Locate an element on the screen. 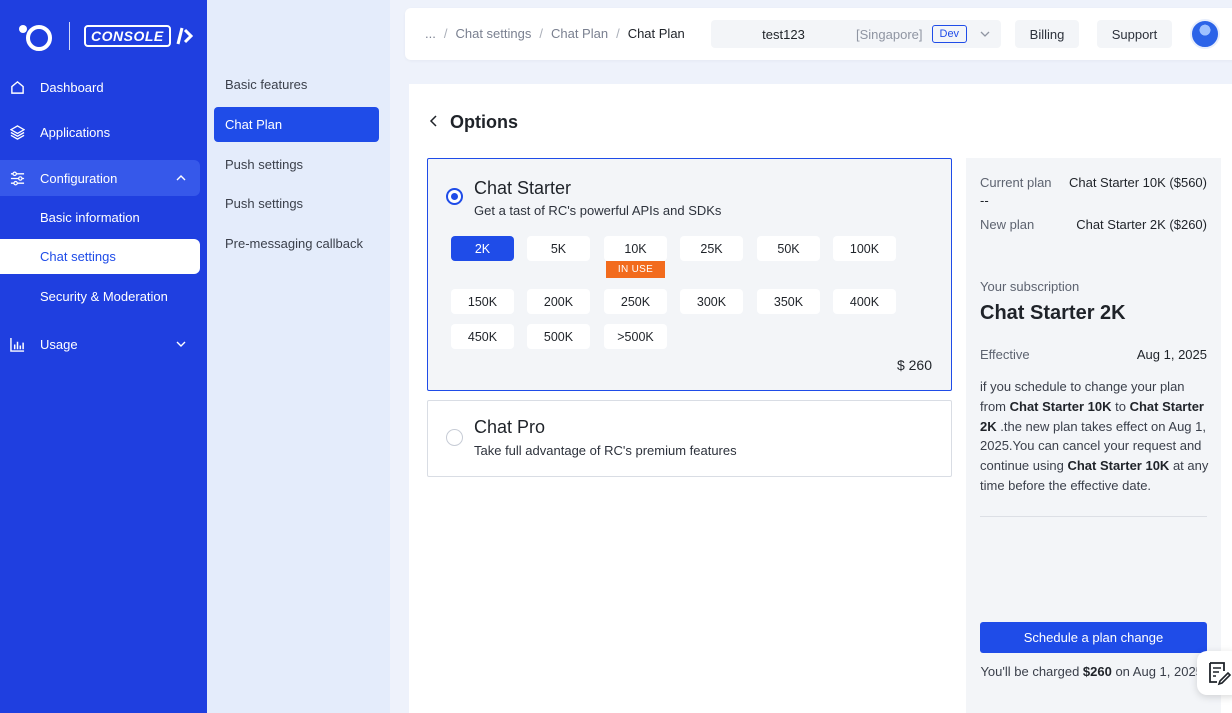 The image size is (1232, 713). page-title: Options is located at coordinates (484, 122).